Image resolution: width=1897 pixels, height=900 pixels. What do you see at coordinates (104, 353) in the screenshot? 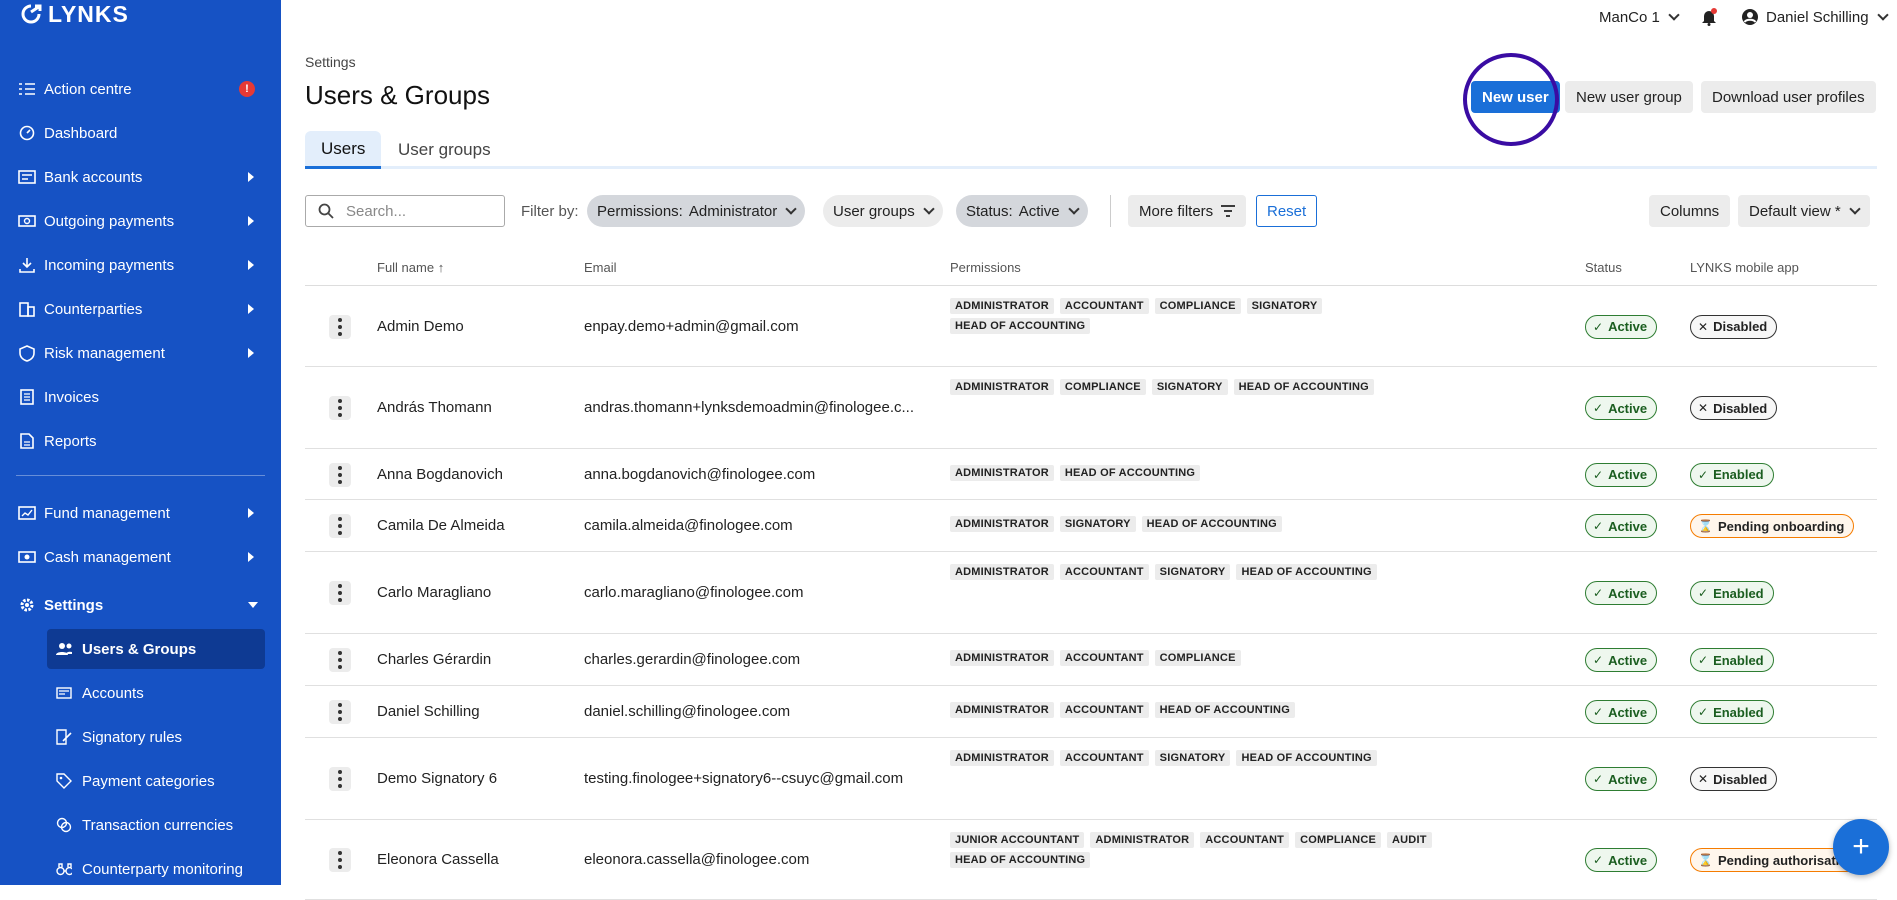
I see `sidebar-item-label: Risk management` at bounding box center [104, 353].